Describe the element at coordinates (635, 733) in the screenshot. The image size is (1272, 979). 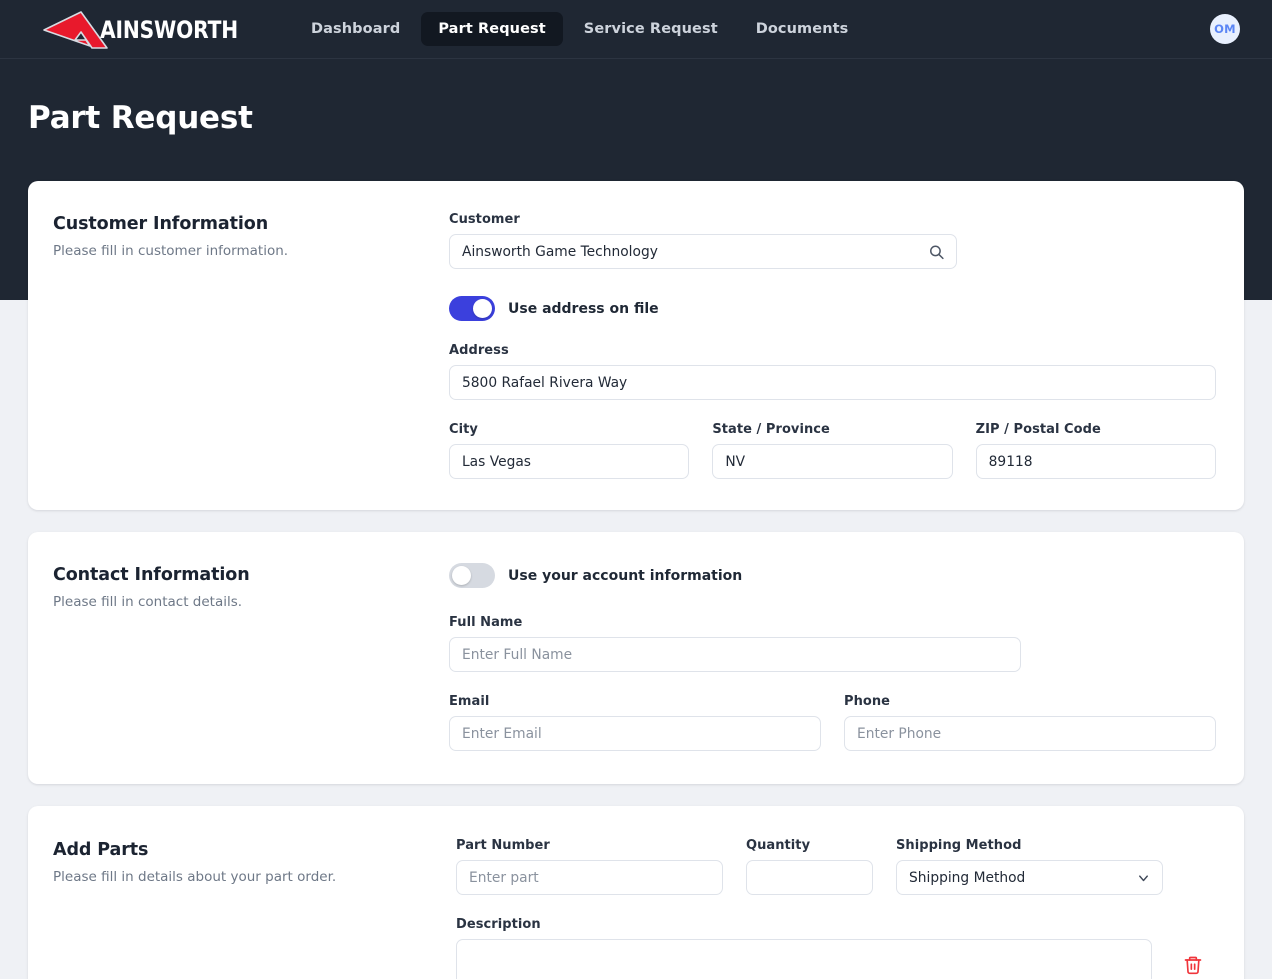
I see `email-input` at that location.